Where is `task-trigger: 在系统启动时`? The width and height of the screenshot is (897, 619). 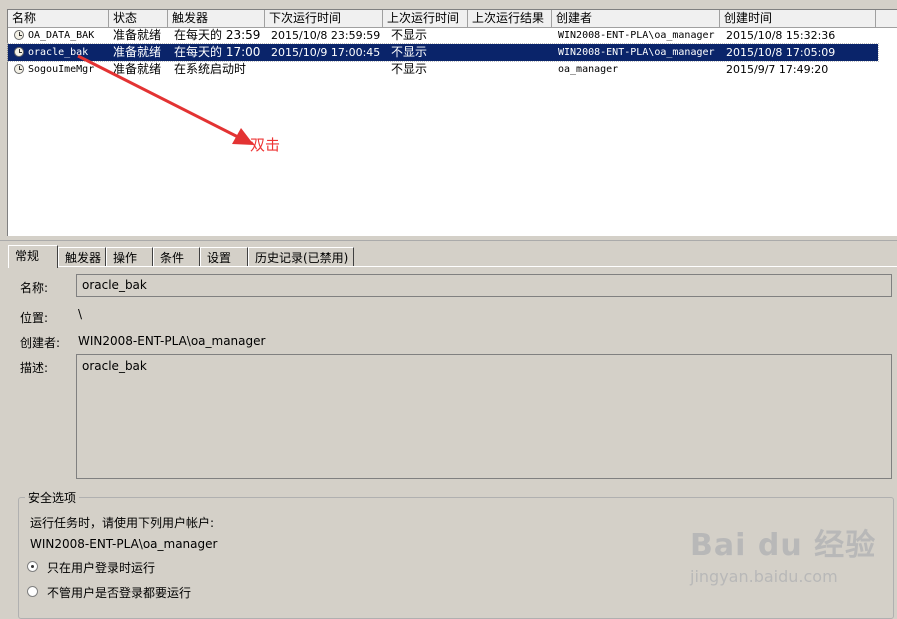
task-trigger: 在系统启动时 is located at coordinates (210, 69).